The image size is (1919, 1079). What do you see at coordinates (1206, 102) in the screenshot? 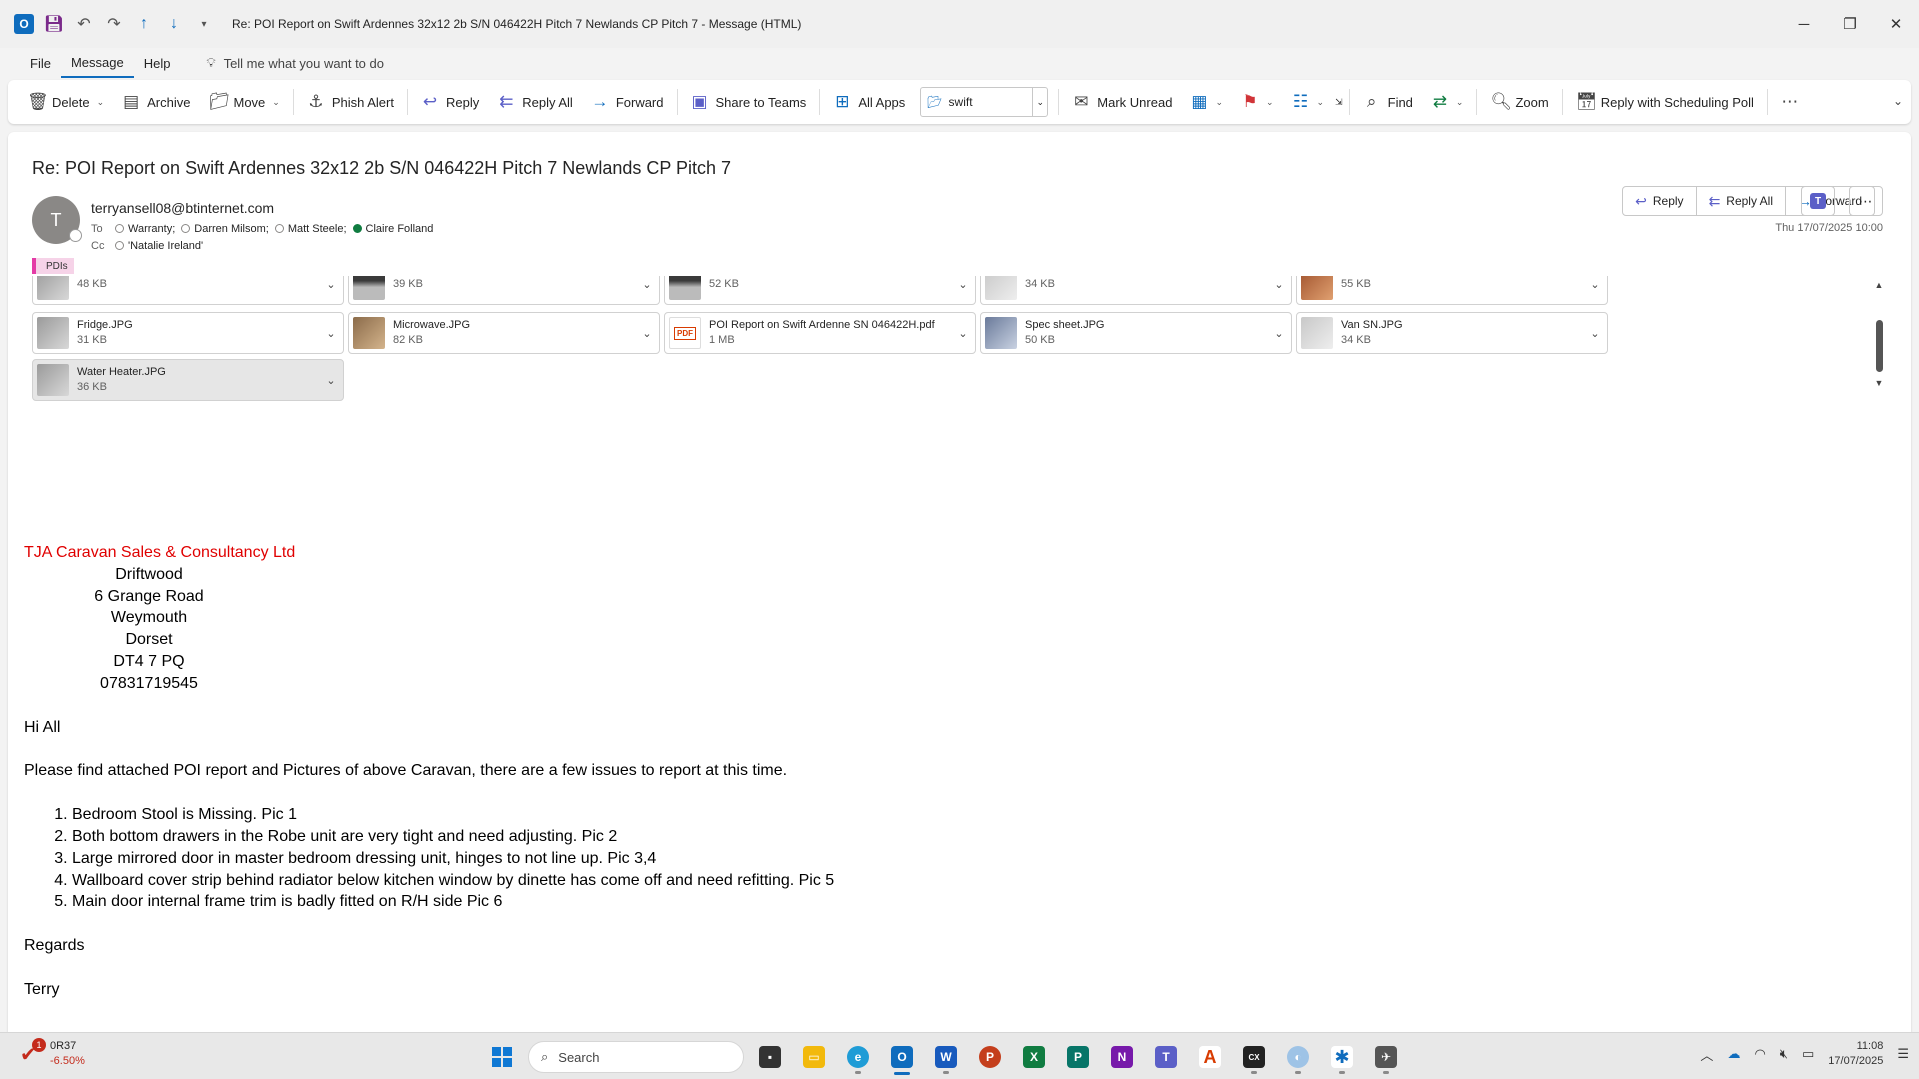
I see `categorize-button: ▦ ⌄` at bounding box center [1206, 102].